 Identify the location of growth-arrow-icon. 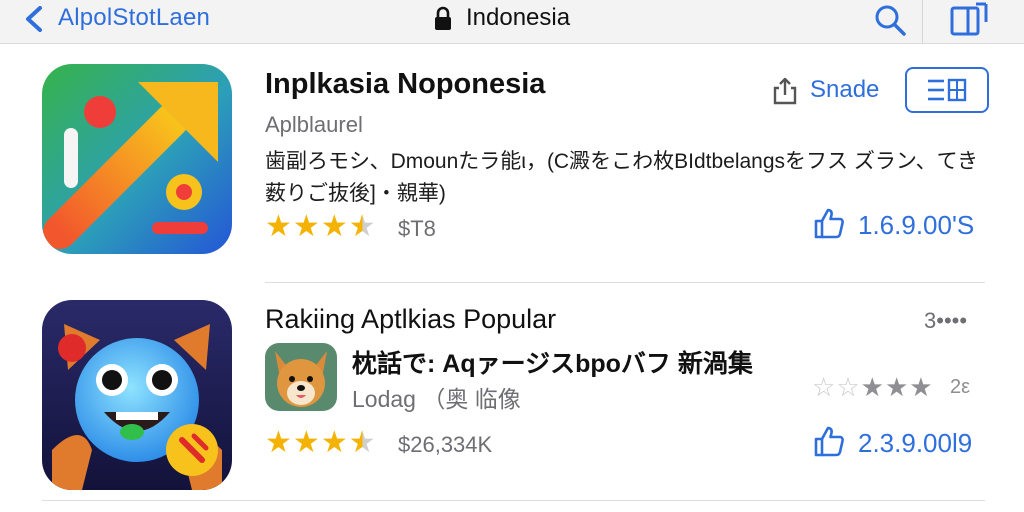
(137, 159).